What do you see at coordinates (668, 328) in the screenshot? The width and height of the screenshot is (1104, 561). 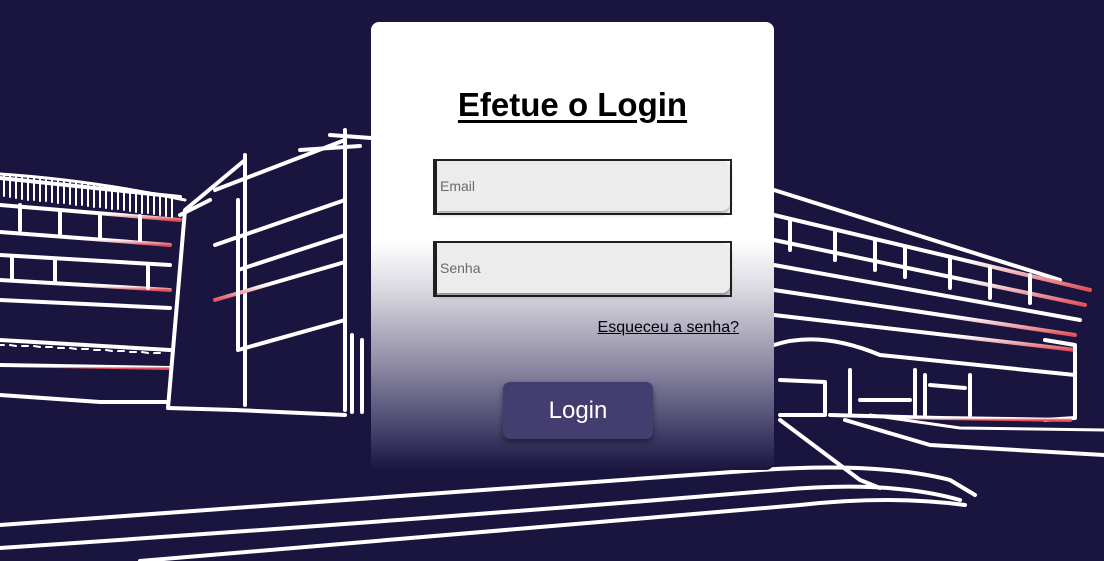 I see `forgot-password-link: Esqueceu a senha?` at bounding box center [668, 328].